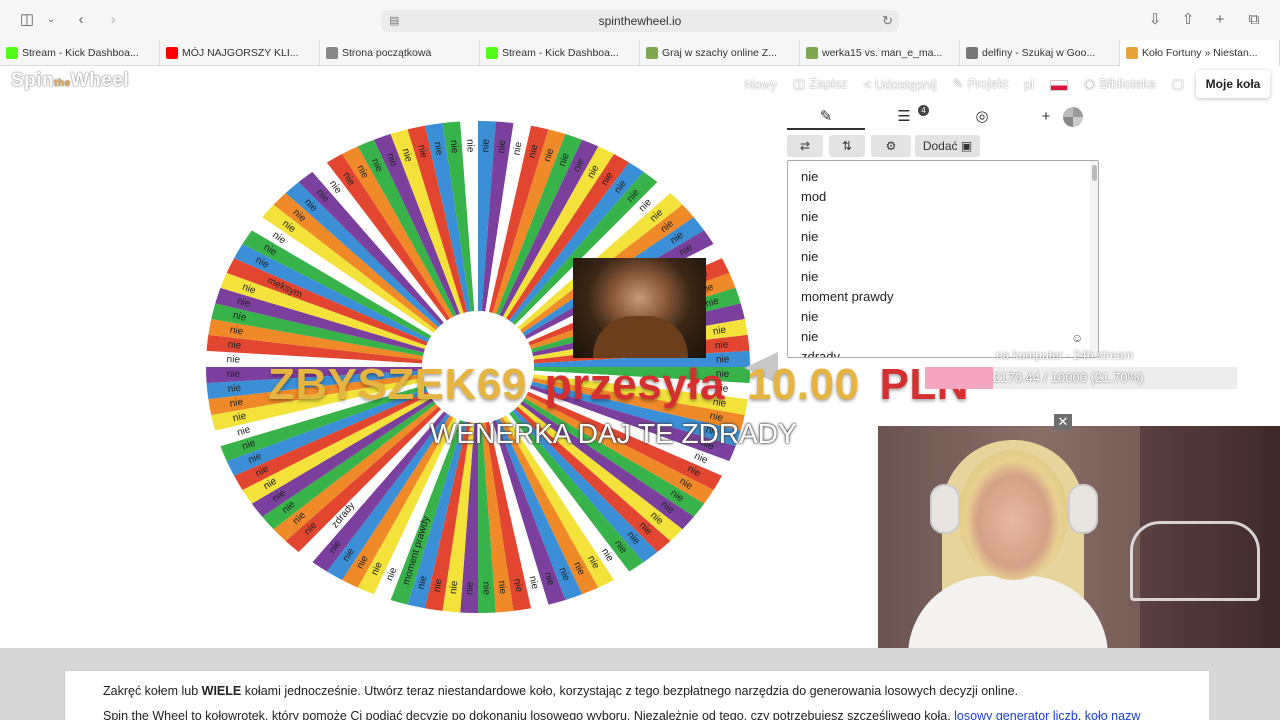  What do you see at coordinates (949, 297) in the screenshot?
I see `entry-item: moment prawdy` at bounding box center [949, 297].